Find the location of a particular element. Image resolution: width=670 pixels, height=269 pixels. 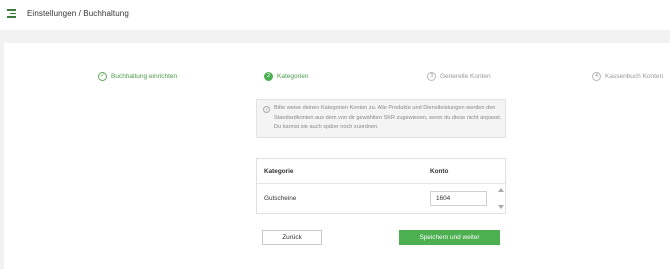

step-number: 2 is located at coordinates (268, 76).